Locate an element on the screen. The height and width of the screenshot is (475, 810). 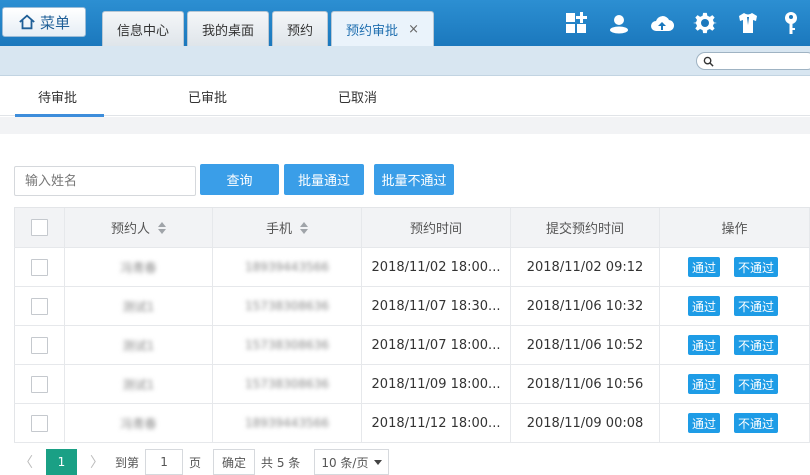
top-tabs: 信息中心 我的桌面 预约 预约审批 × is located at coordinates (268, 28).